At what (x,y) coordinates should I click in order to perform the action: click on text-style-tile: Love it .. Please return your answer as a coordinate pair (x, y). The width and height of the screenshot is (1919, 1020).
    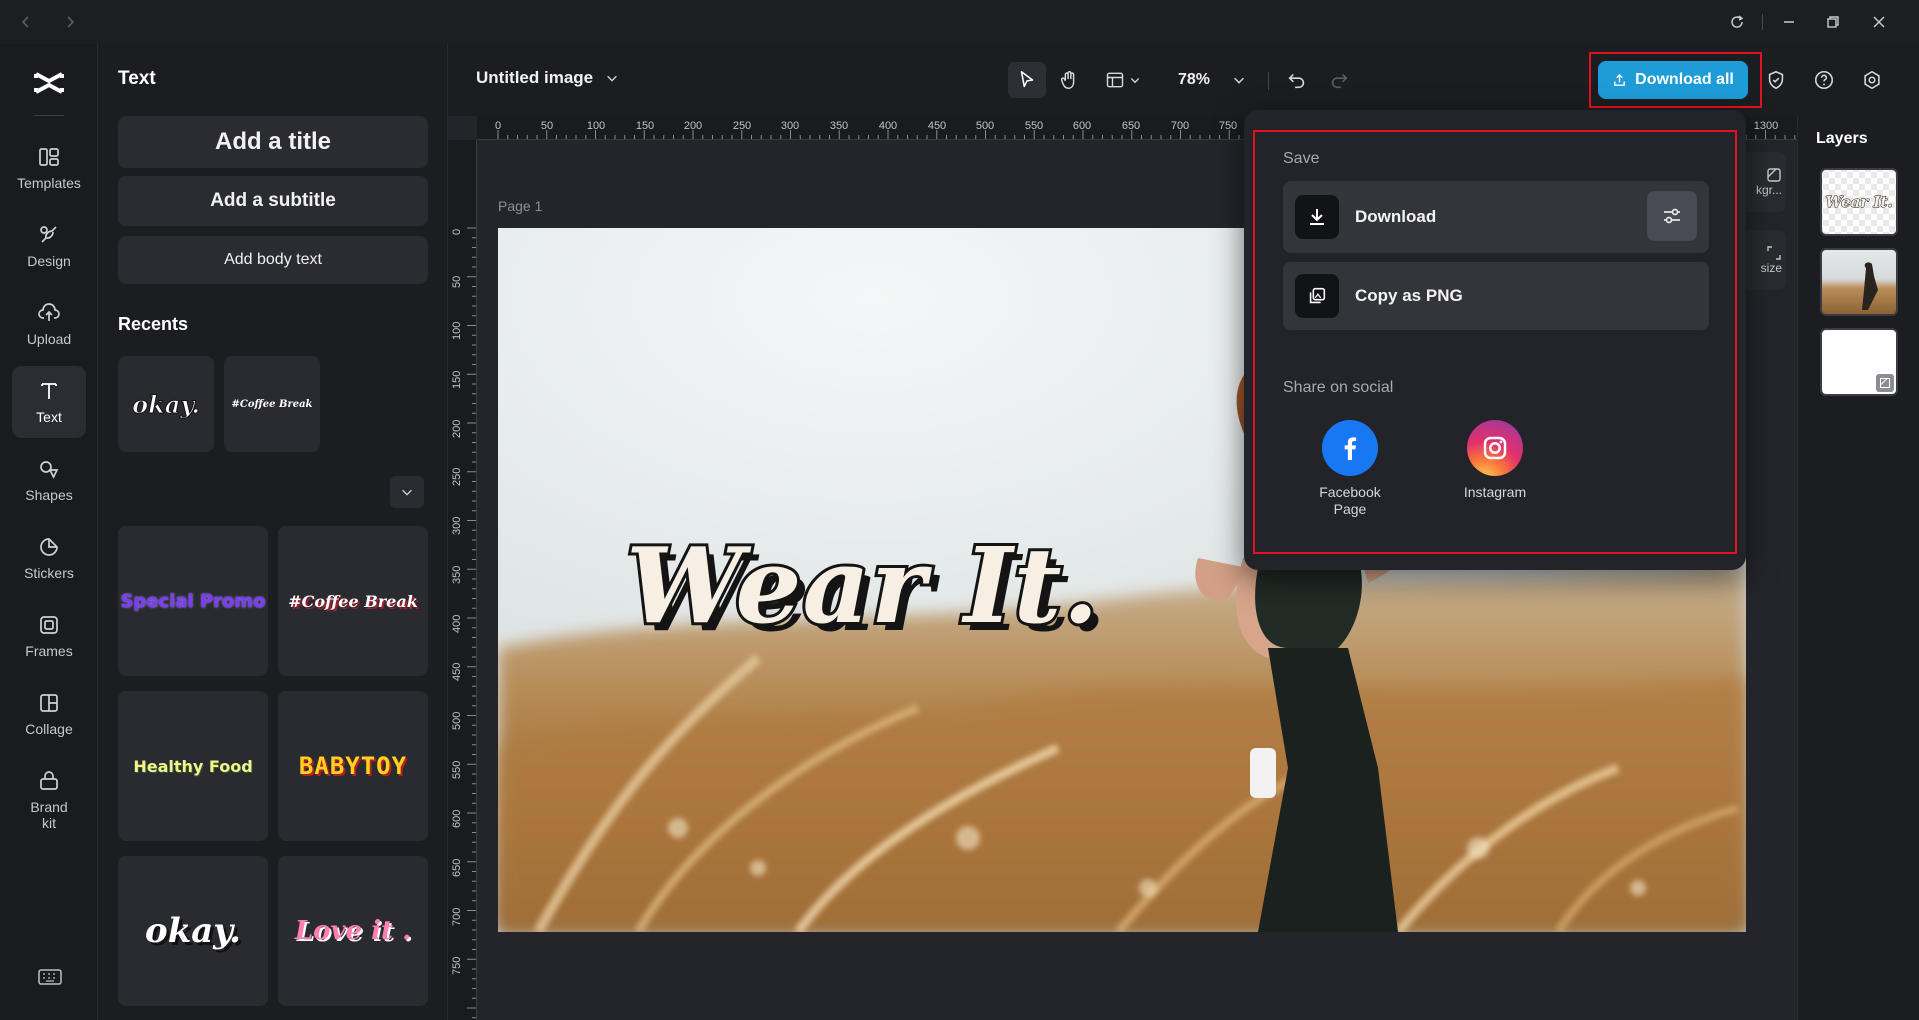
    Looking at the image, I should click on (353, 931).